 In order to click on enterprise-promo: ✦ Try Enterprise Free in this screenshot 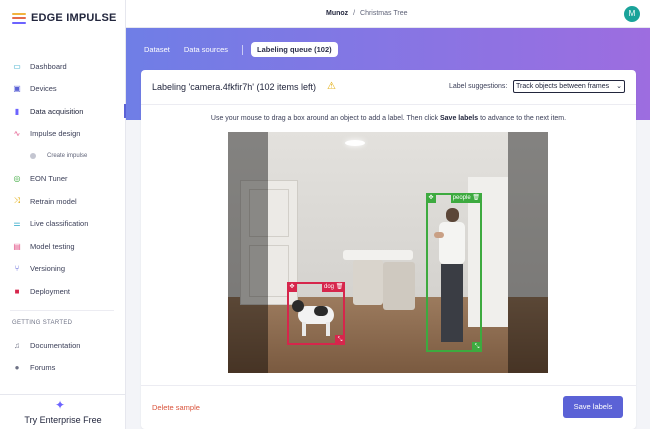, I will do `click(63, 411)`.